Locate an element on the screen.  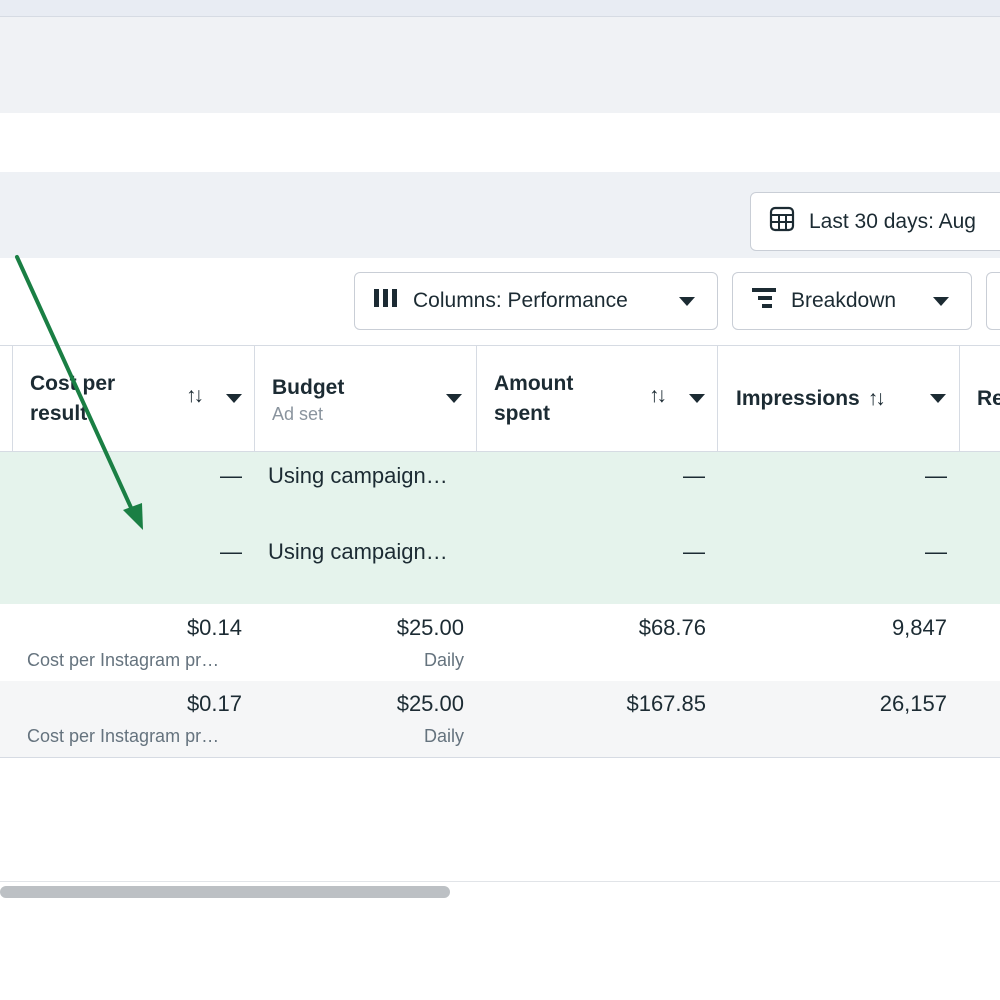
annotation-arrow-icon is located at coordinates (79, 392).